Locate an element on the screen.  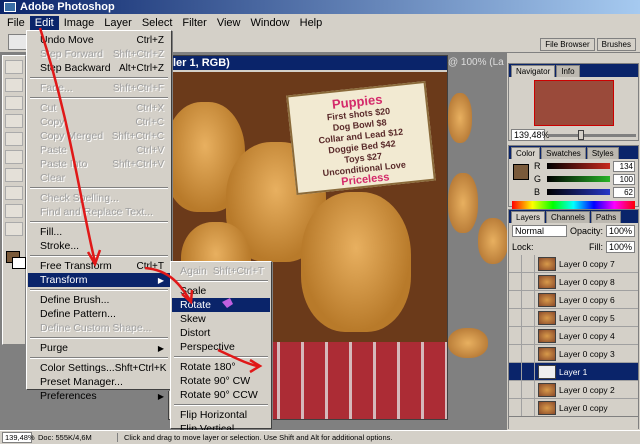
layer-row: Layer 0 copy 5 is located at coordinates (573, 318).